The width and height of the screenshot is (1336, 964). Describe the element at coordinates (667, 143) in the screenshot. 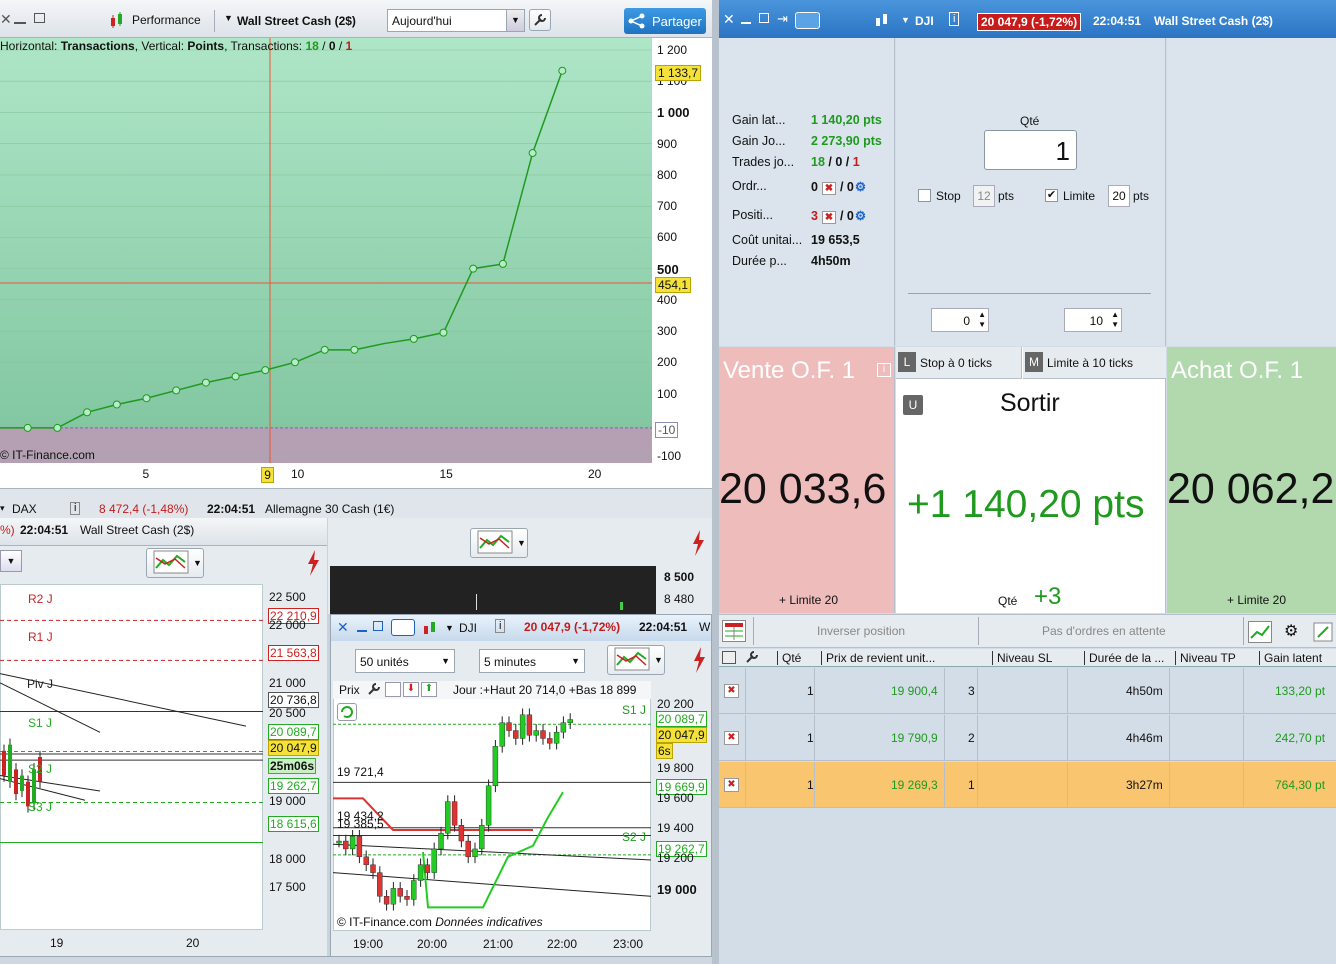

I see `y-tick: 900` at that location.